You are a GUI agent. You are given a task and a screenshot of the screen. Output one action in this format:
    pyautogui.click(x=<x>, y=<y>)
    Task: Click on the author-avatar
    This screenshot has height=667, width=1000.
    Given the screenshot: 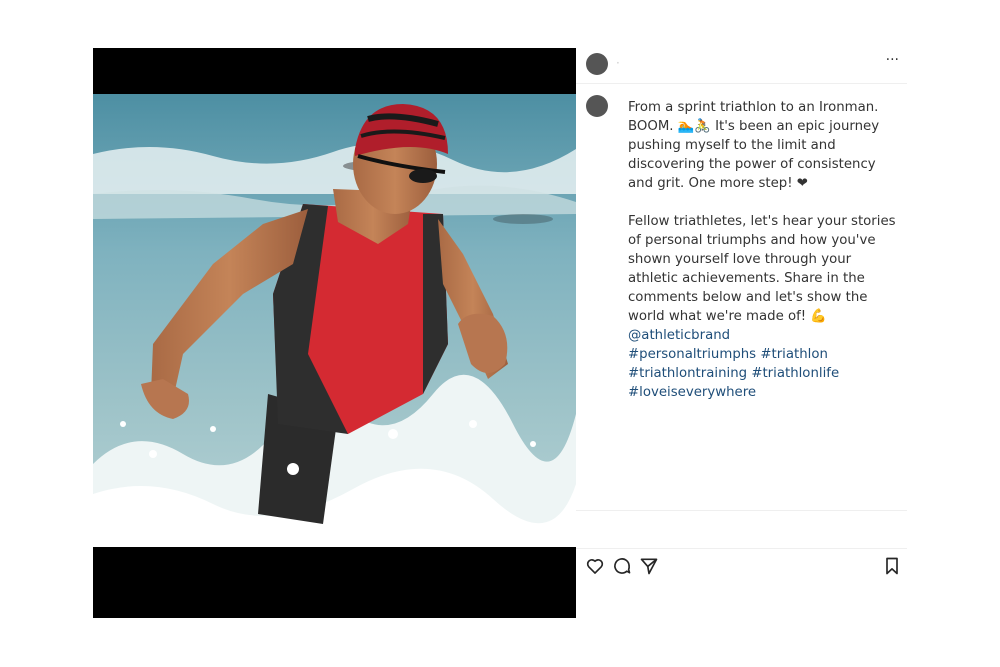 What is the action you would take?
    pyautogui.click(x=597, y=64)
    